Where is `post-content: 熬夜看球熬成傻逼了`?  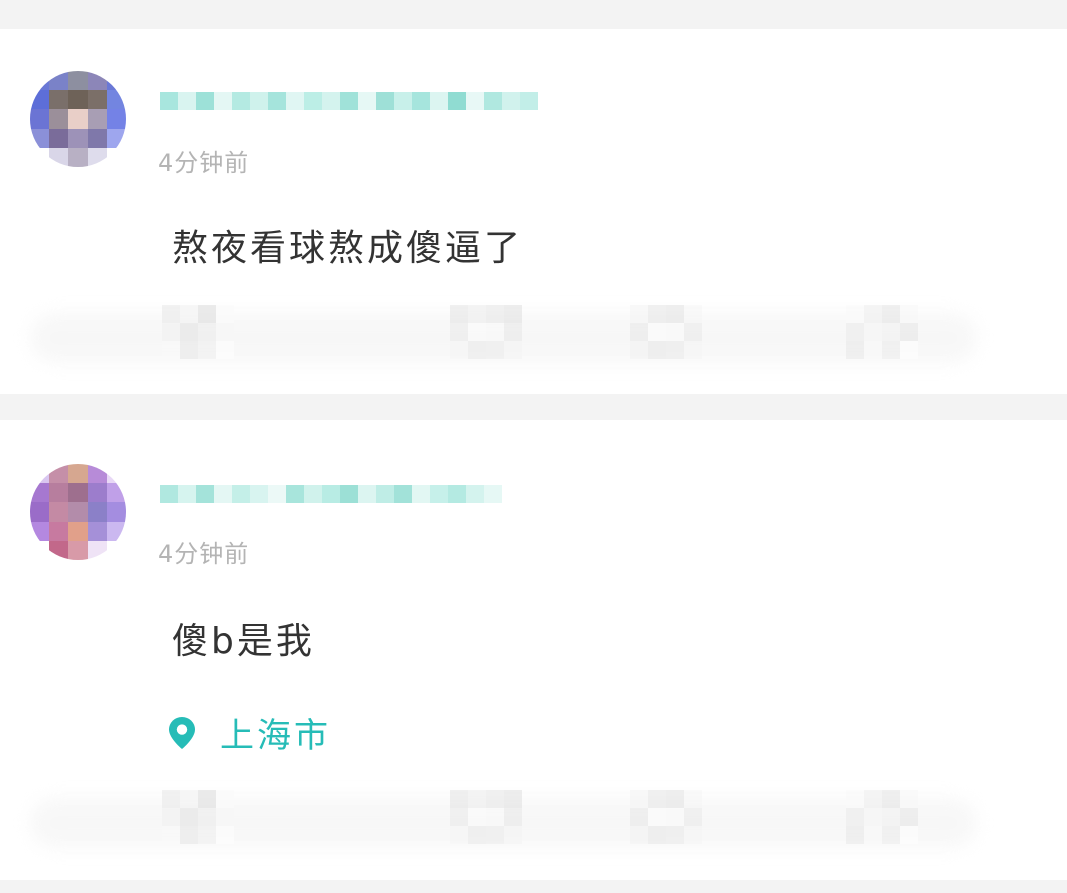
post-content: 熬夜看球熬成傻逼了 is located at coordinates (348, 248).